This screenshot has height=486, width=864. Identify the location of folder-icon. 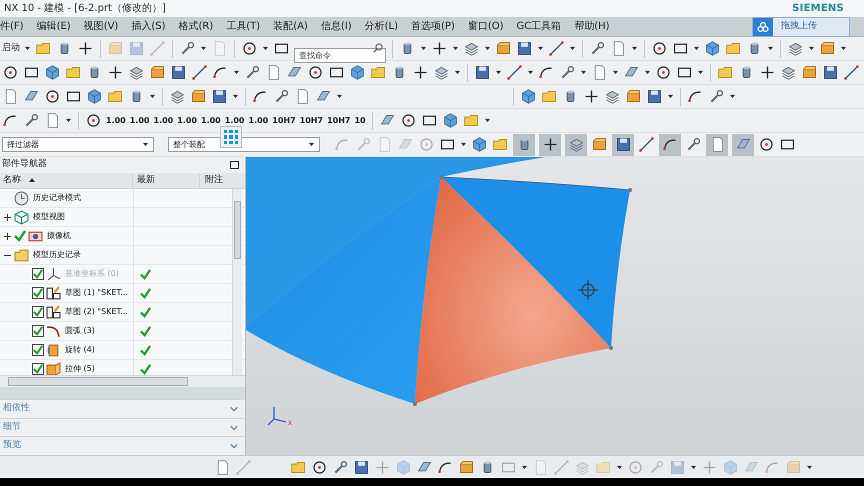
(471, 120).